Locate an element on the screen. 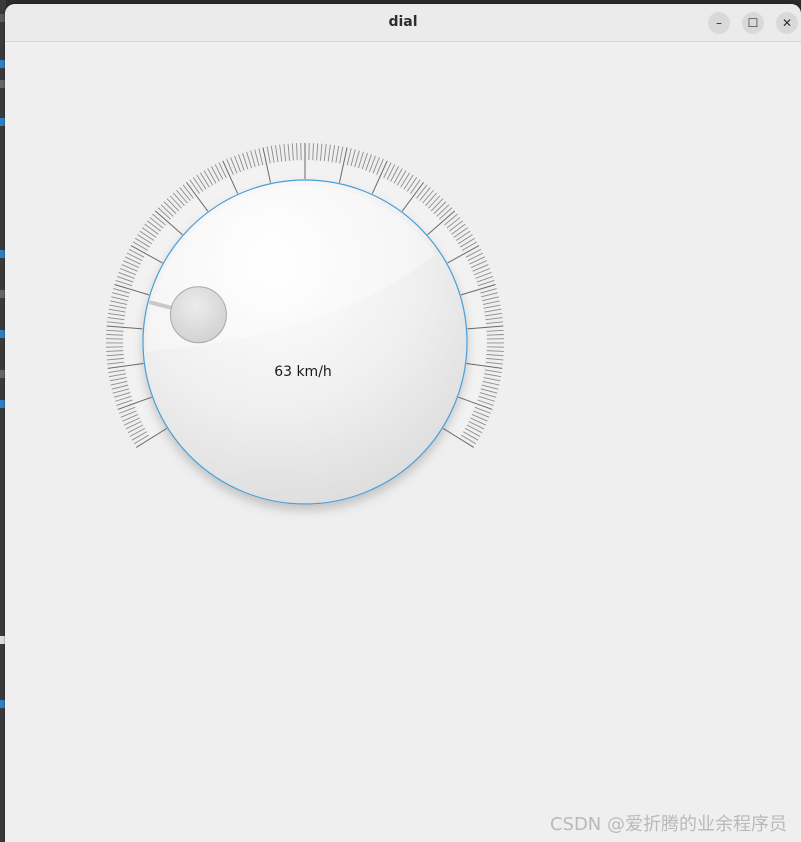 The image size is (801, 842). window-title: dial is located at coordinates (403, 22).